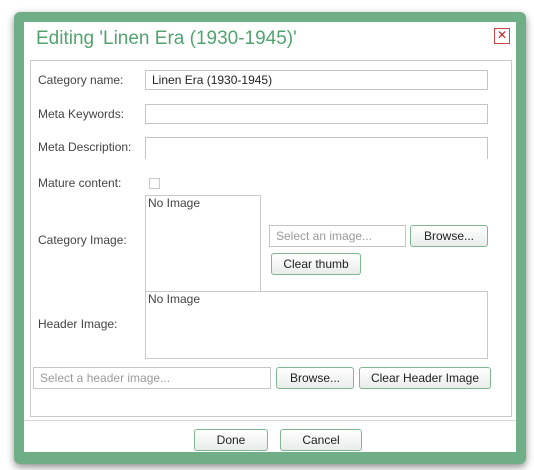  Describe the element at coordinates (203, 243) in the screenshot. I see `category-image-preview: No Image` at that location.